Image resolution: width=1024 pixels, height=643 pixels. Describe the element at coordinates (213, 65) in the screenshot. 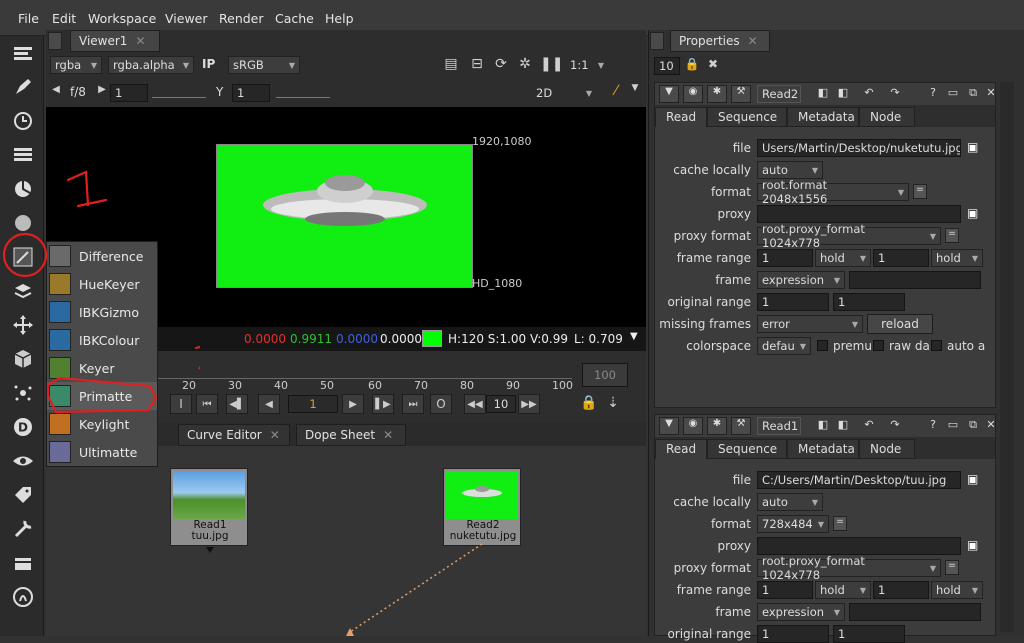

I see `input-process-toggle: IP` at that location.